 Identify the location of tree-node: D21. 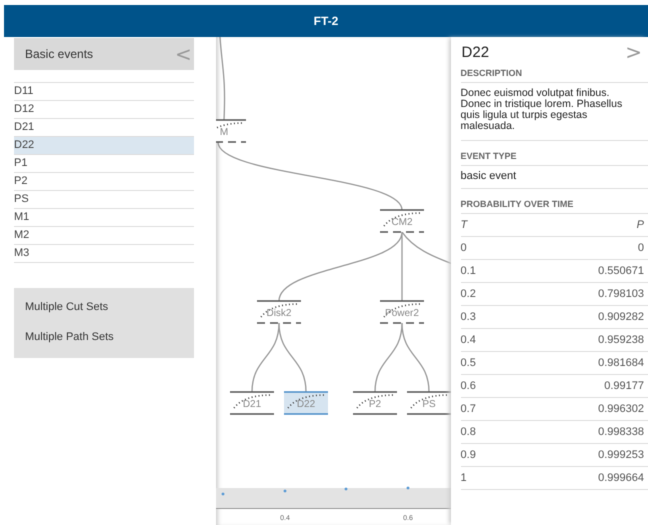
(252, 403).